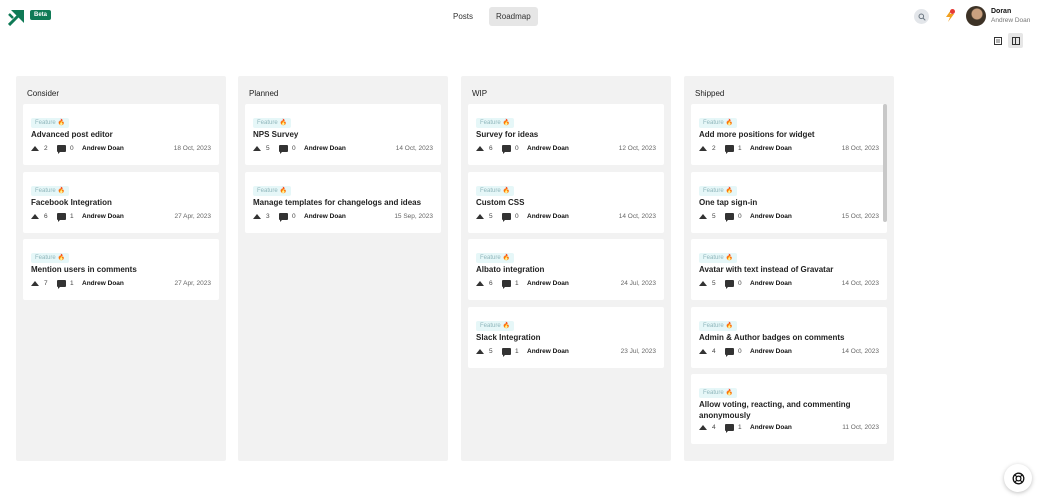 This screenshot has width=1039, height=500. I want to click on card-title: Survey for ideas, so click(507, 134).